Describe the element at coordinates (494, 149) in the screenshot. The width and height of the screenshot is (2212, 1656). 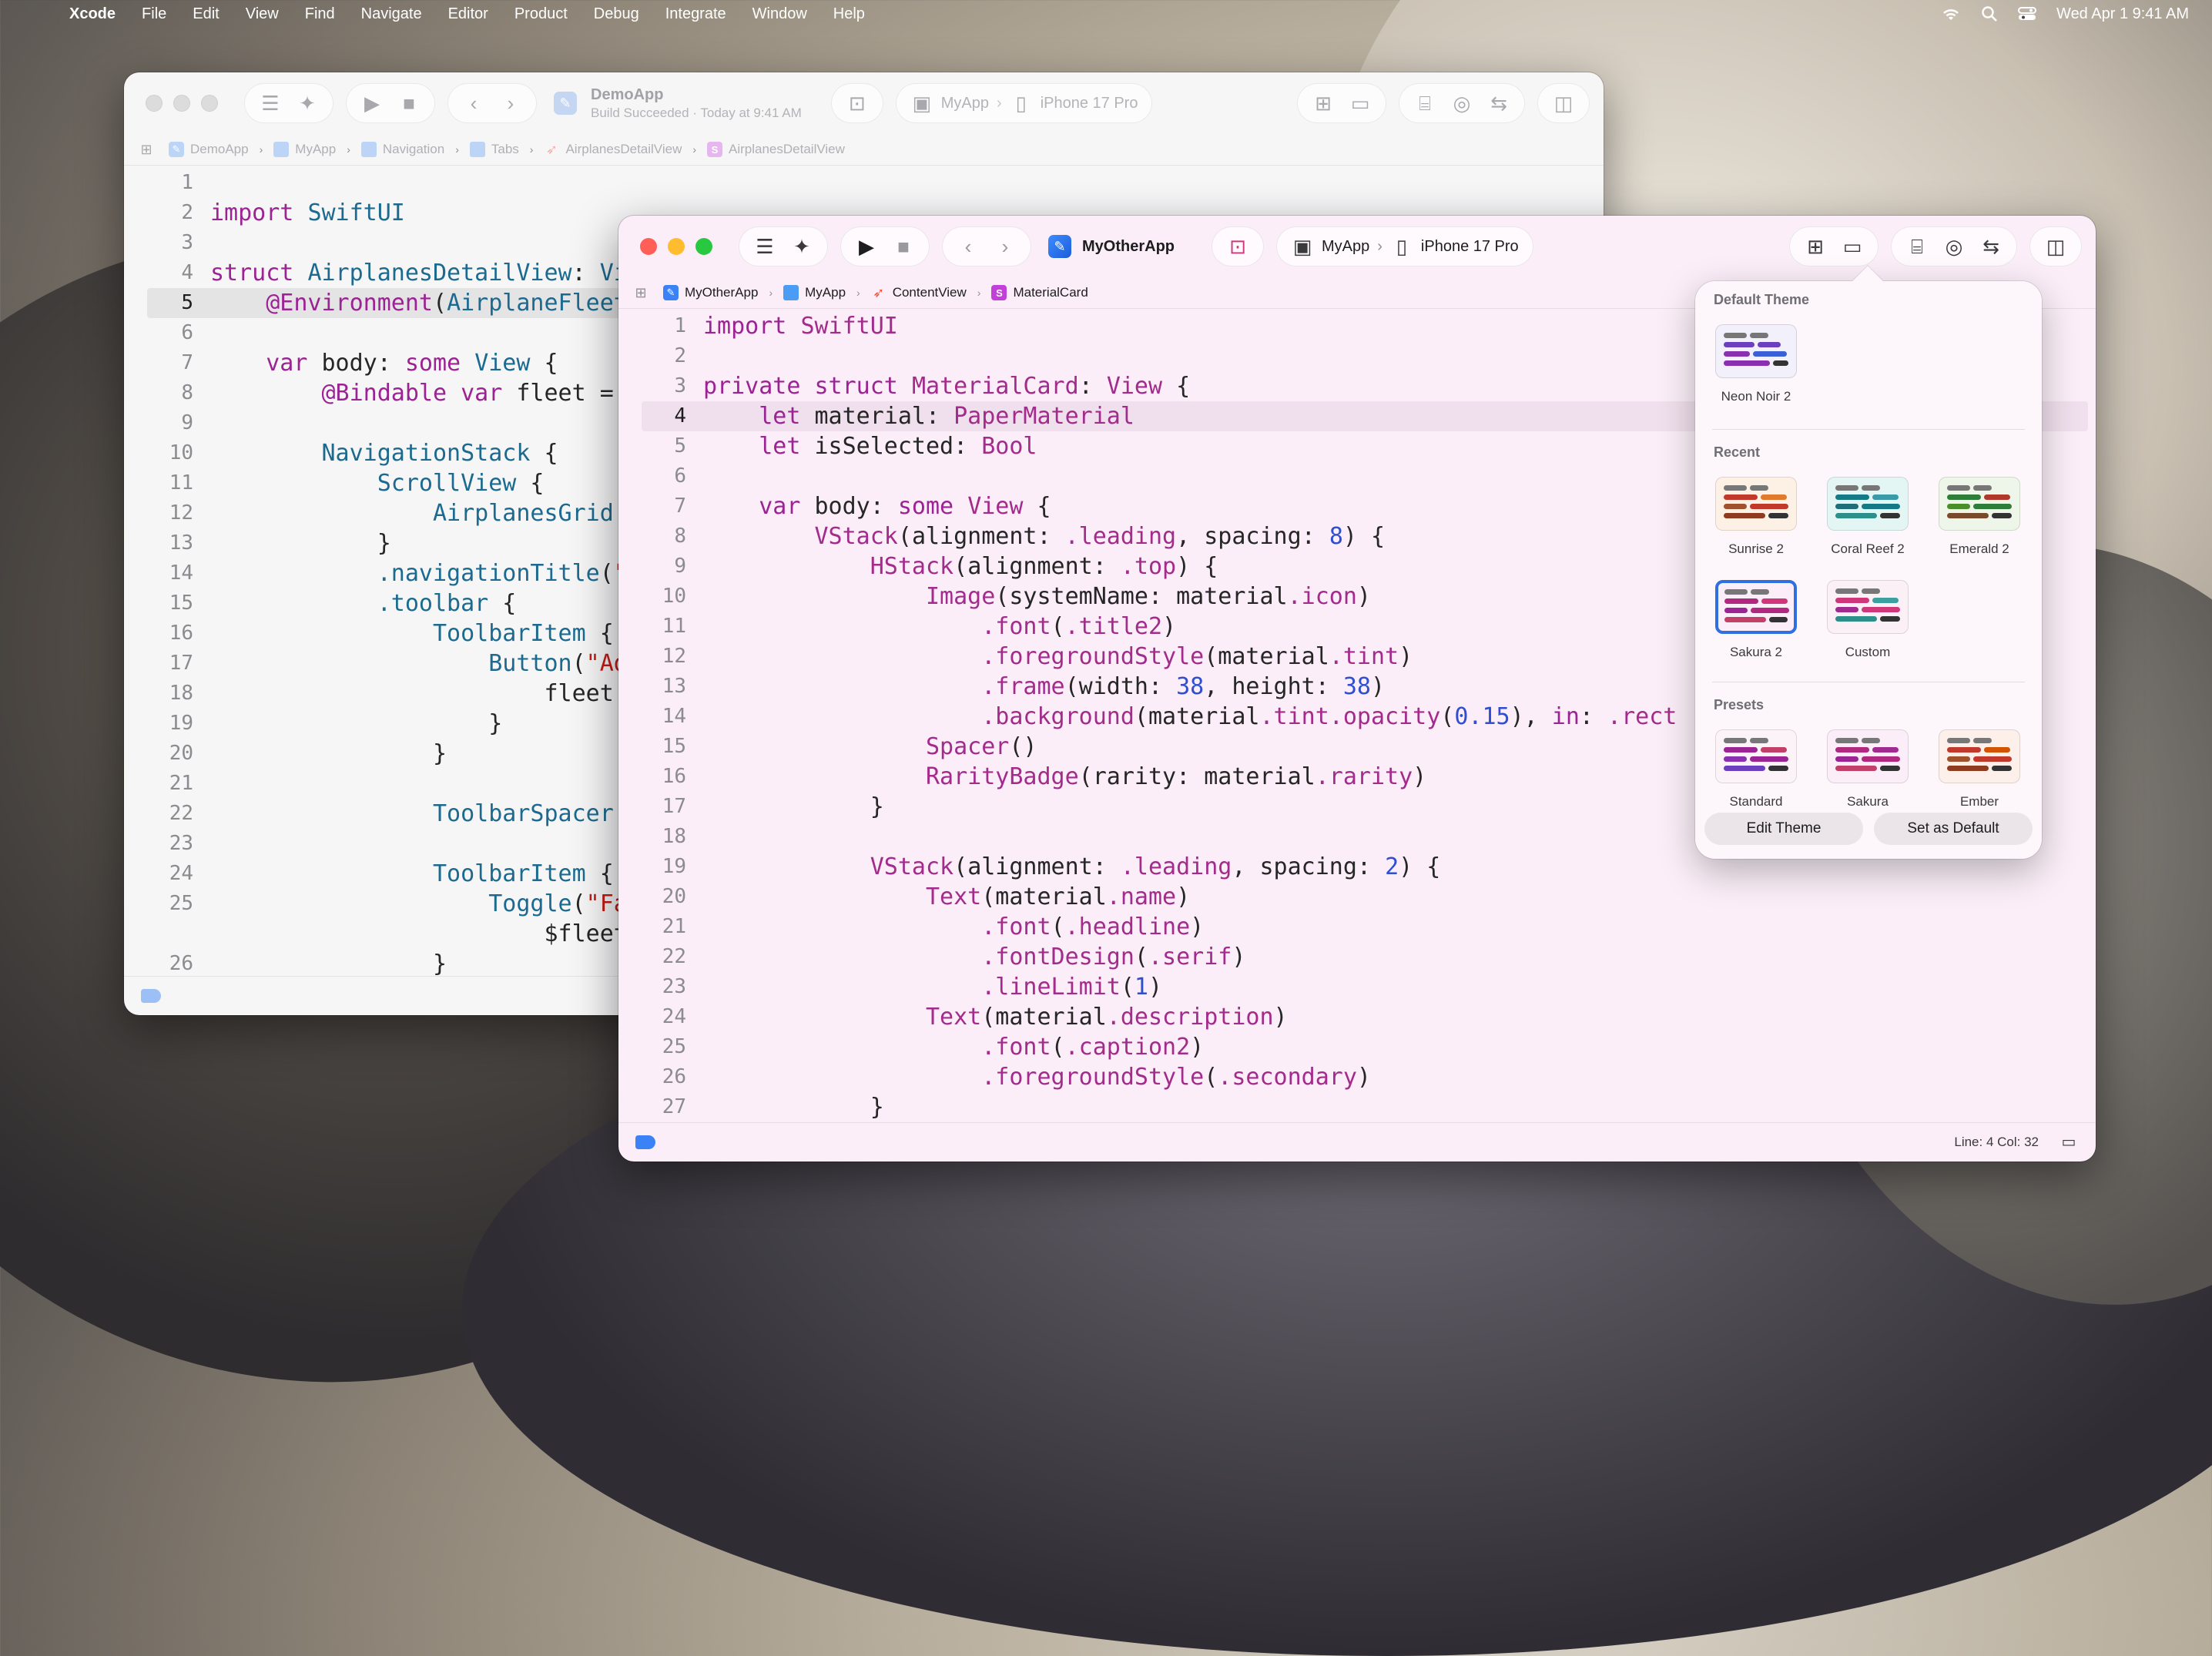
I see `breadcrumb-item: Tabs` at that location.